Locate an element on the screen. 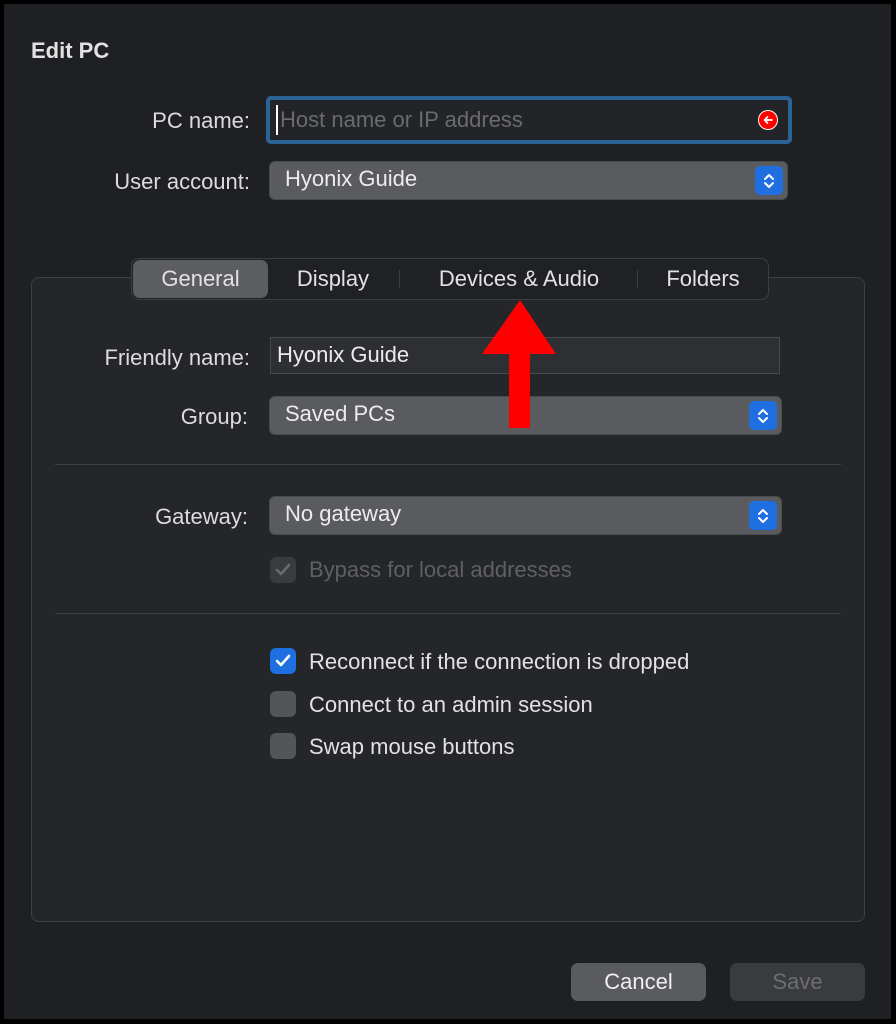 This screenshot has height=1024, width=896. tab-bar: General Display Devices & Audio Folders is located at coordinates (450, 279).